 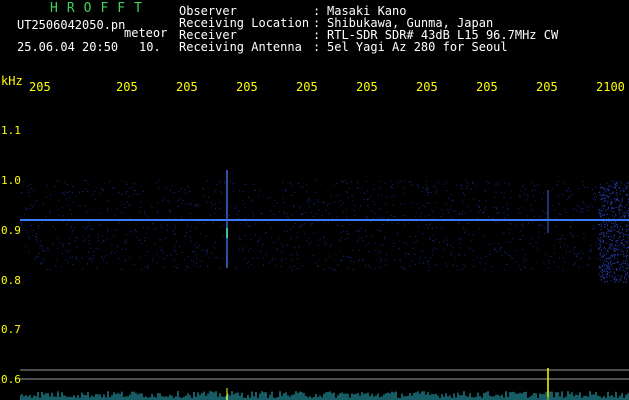 I want to click on y-tick-label: 1.1, so click(x=11, y=130).